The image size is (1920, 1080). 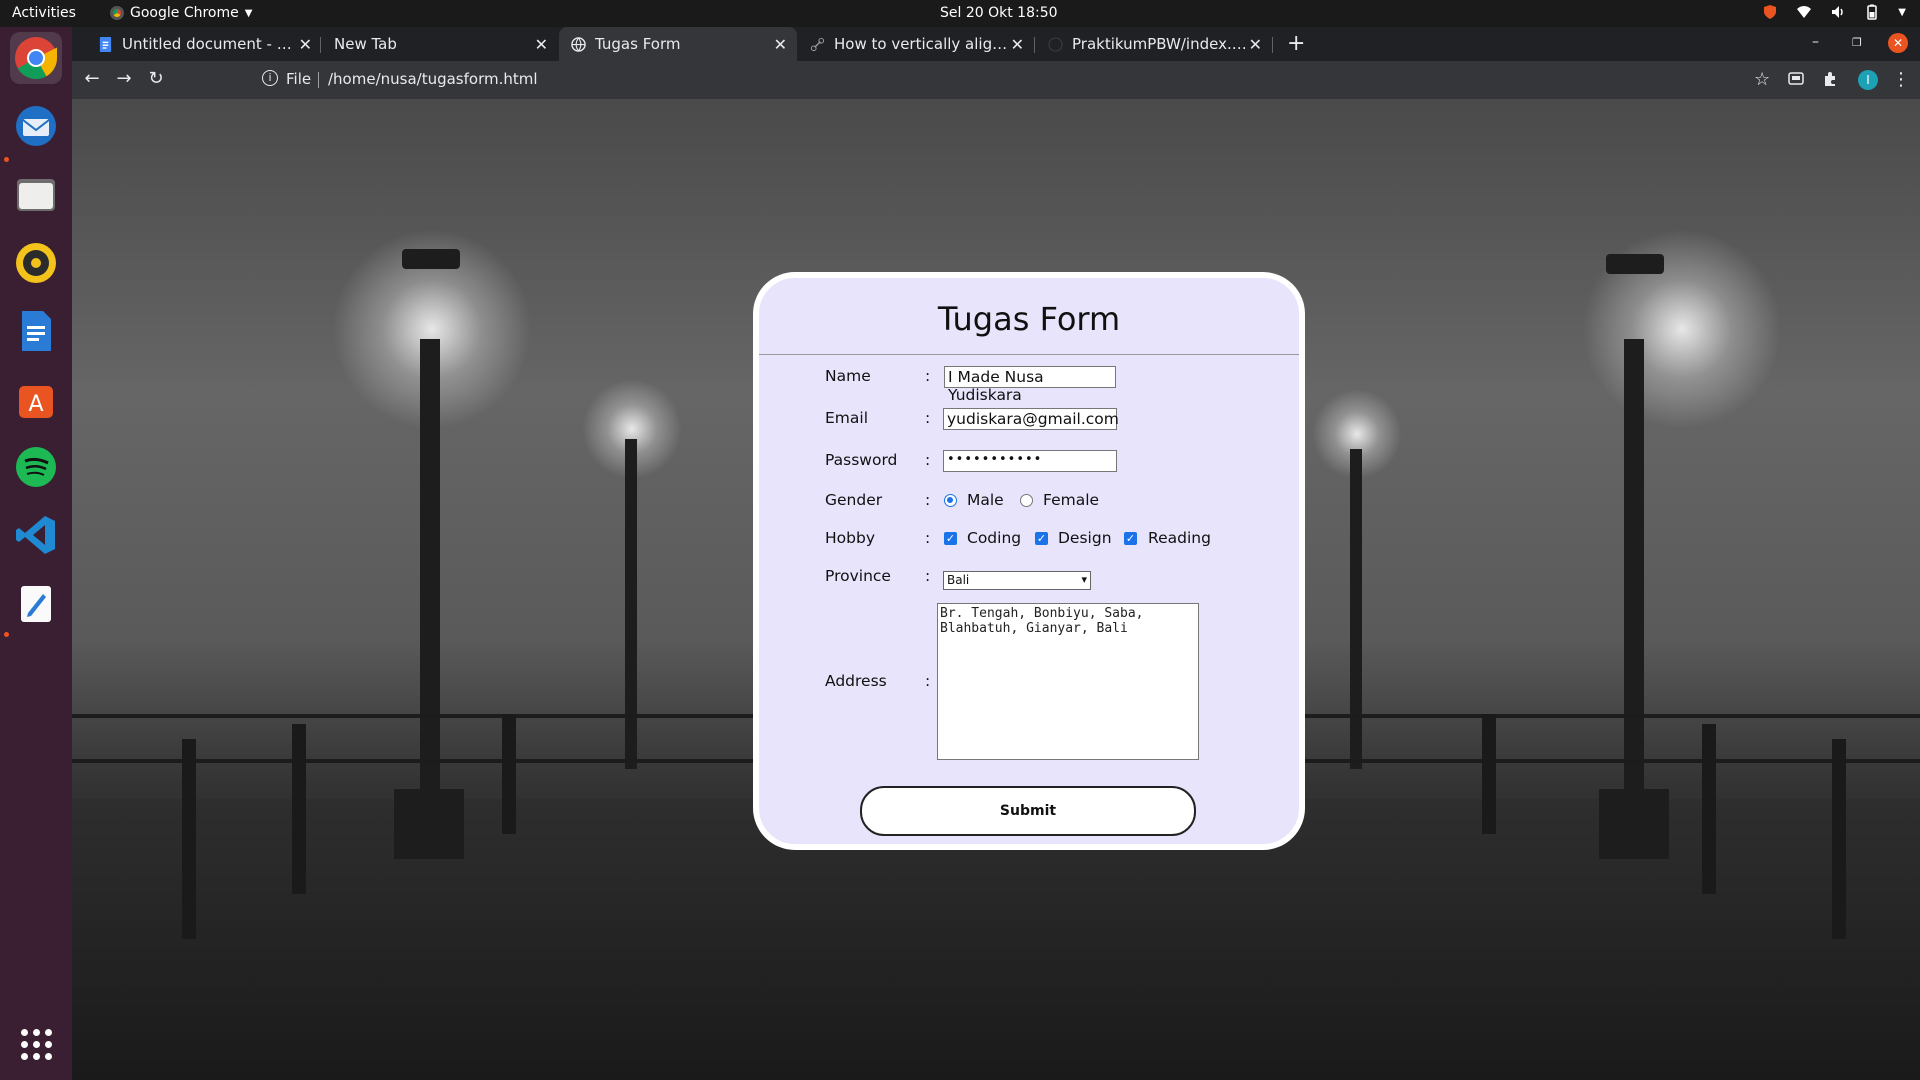 I want to click on address-label: Address, so click(x=856, y=681).